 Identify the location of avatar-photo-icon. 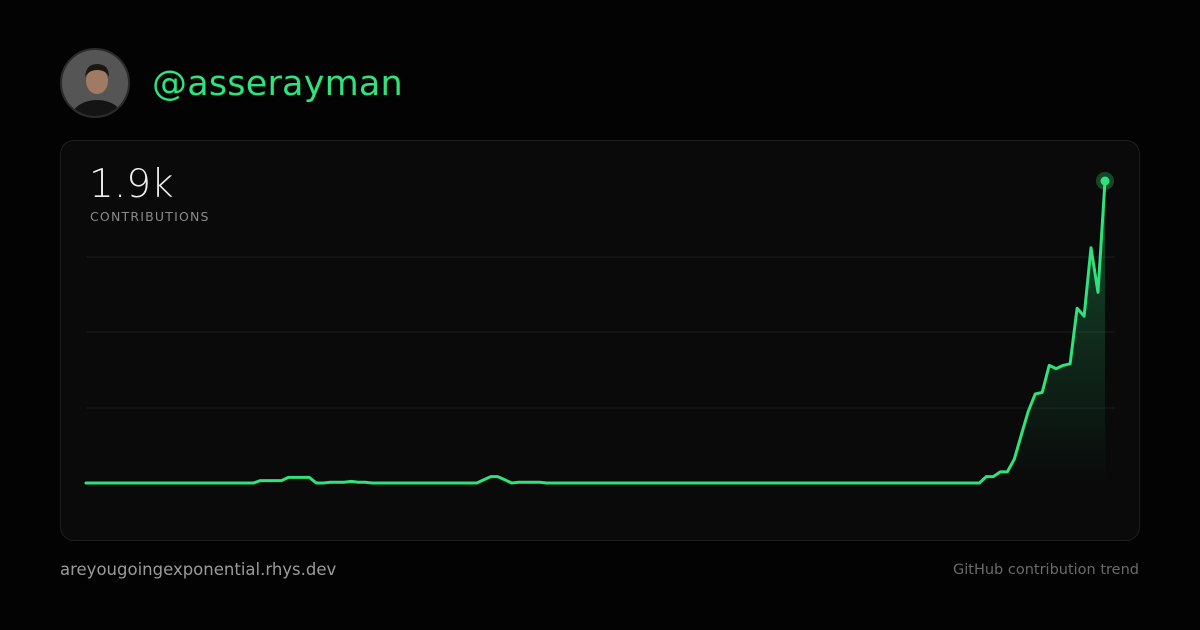
(95, 83).